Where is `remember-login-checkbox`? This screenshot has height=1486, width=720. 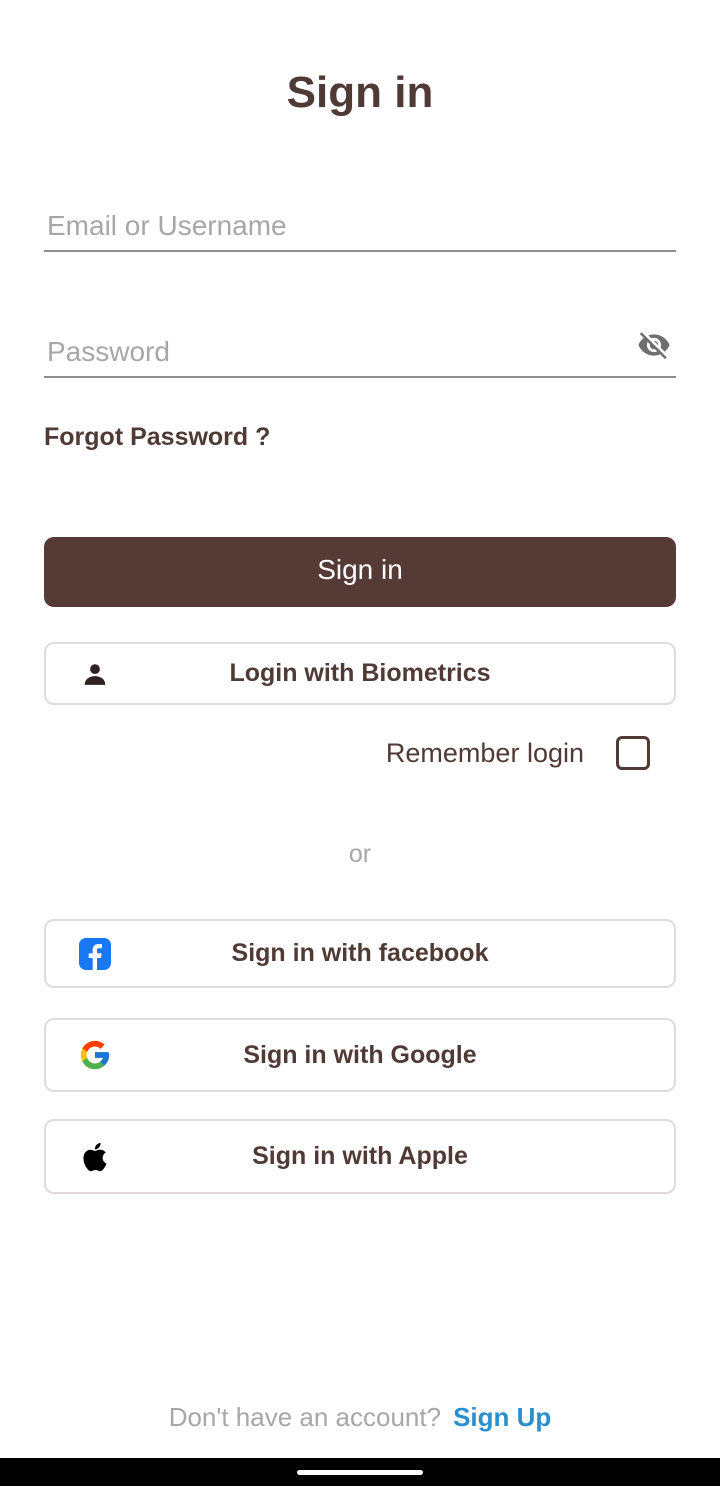
remember-login-checkbox is located at coordinates (633, 753).